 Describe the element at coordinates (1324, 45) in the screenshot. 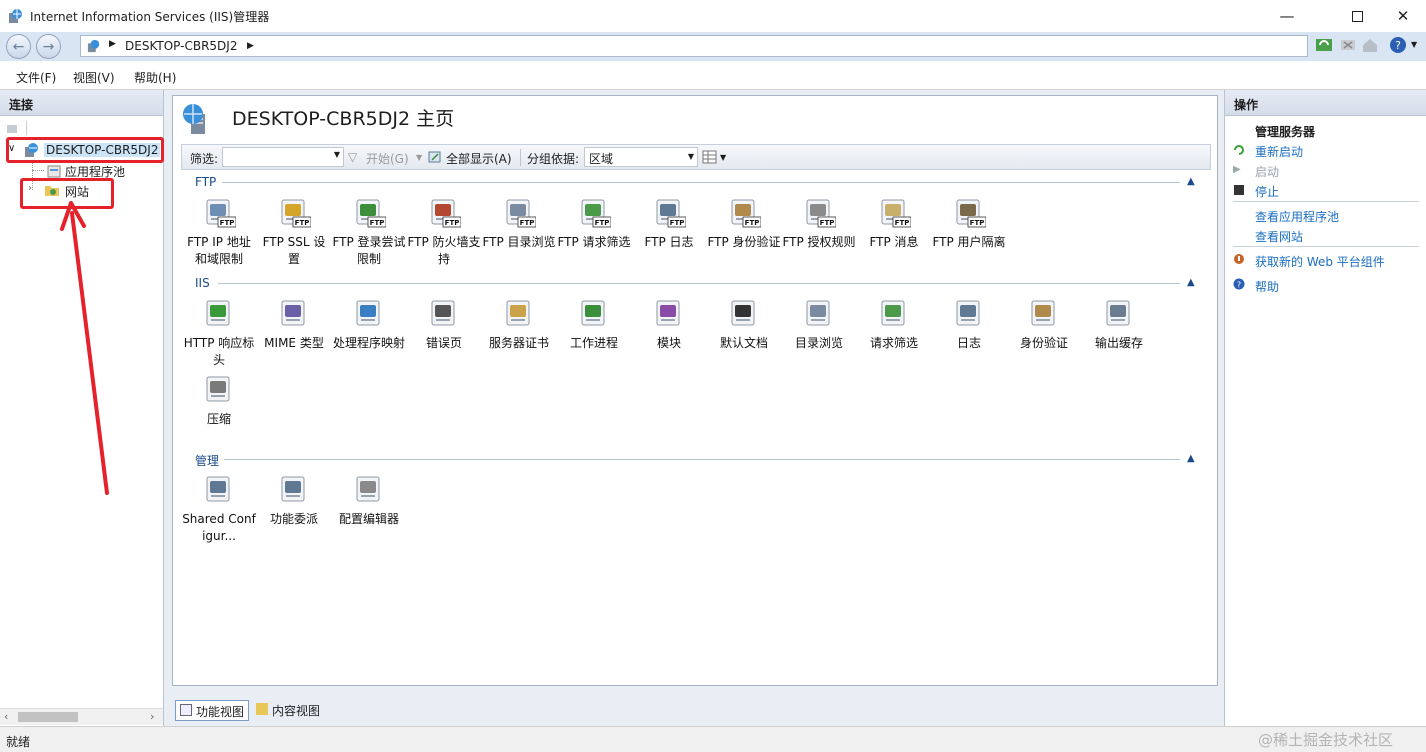

I see `refresh-icon` at that location.